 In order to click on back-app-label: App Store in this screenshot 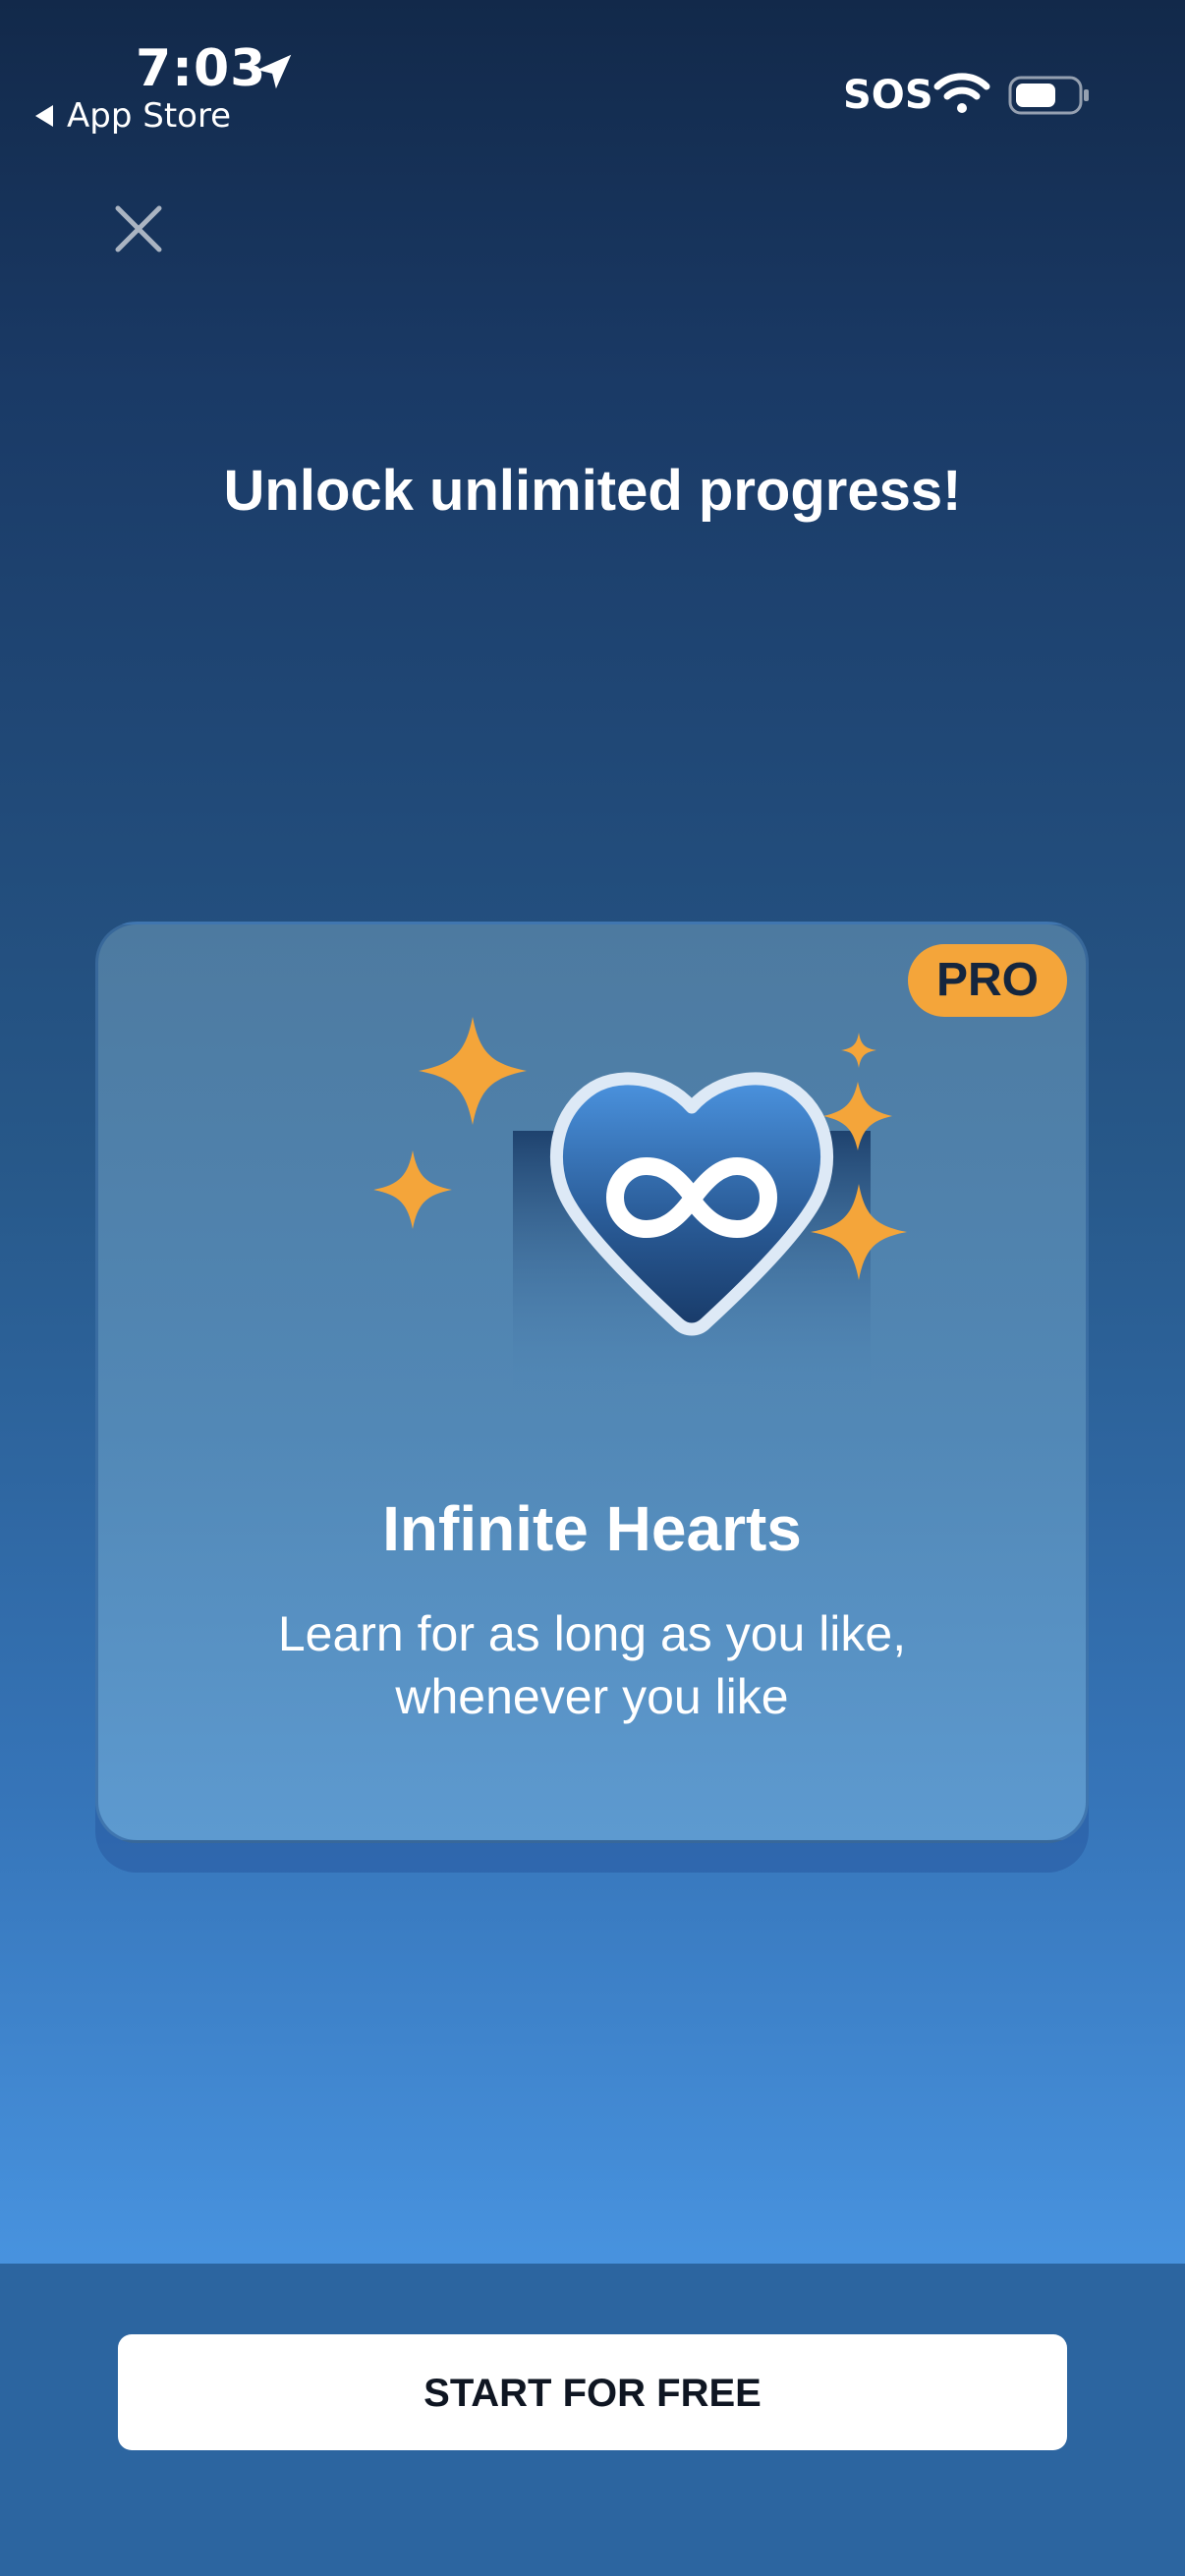, I will do `click(150, 116)`.